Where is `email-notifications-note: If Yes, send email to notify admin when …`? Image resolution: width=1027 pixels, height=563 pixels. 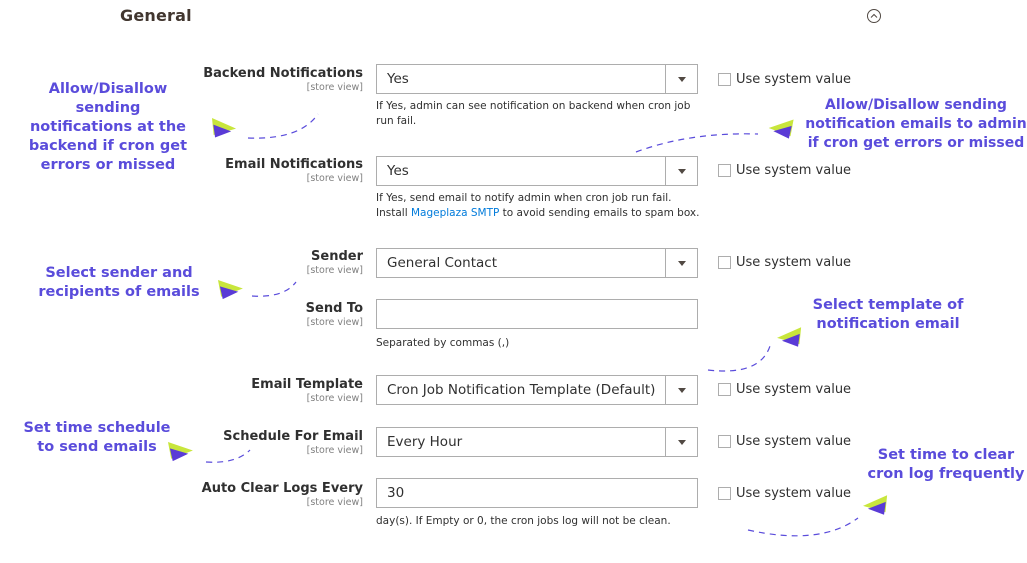
email-notifications-note: If Yes, send email to notify admin when … is located at coordinates (541, 206).